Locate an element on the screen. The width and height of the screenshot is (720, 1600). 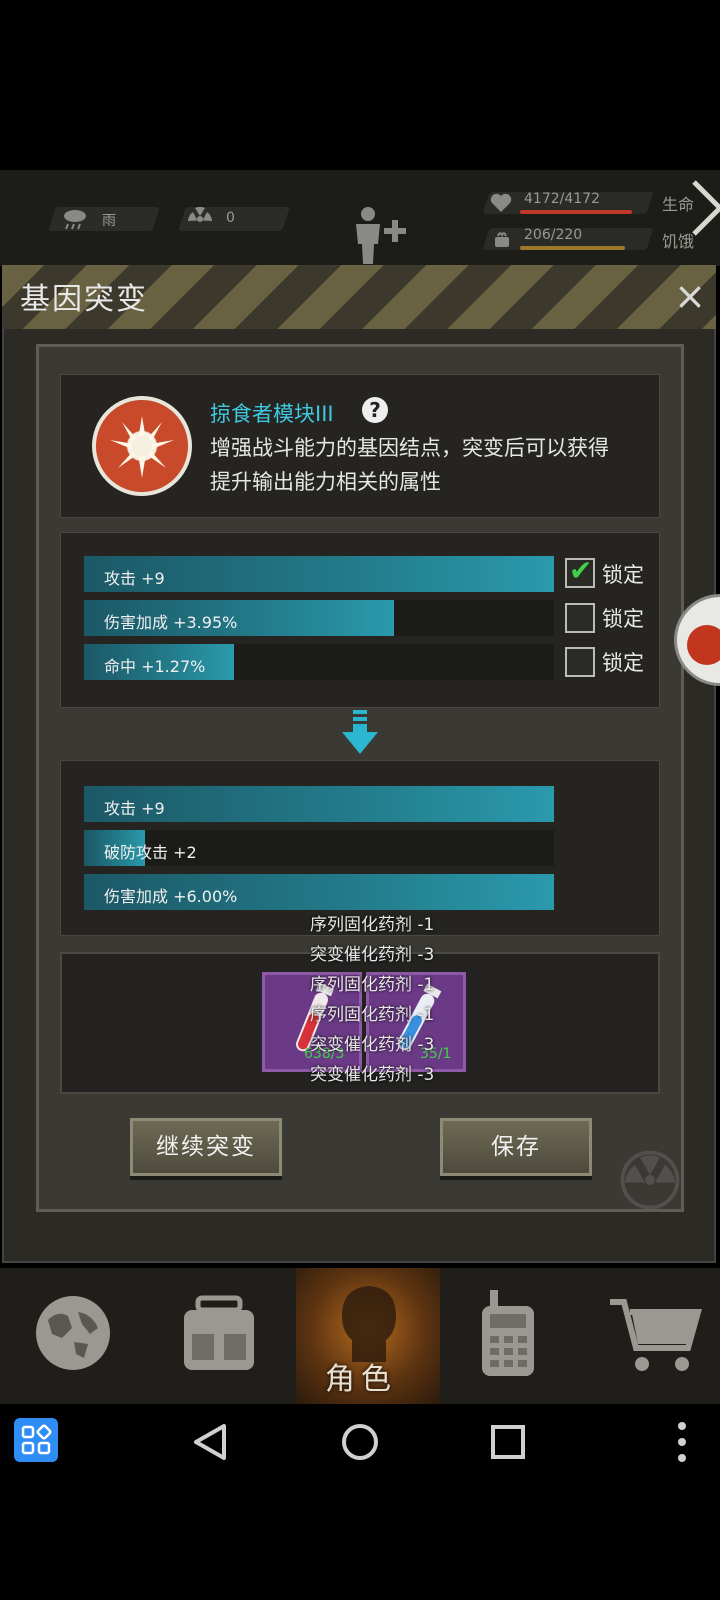
nav-radio is located at coordinates (508, 1336).